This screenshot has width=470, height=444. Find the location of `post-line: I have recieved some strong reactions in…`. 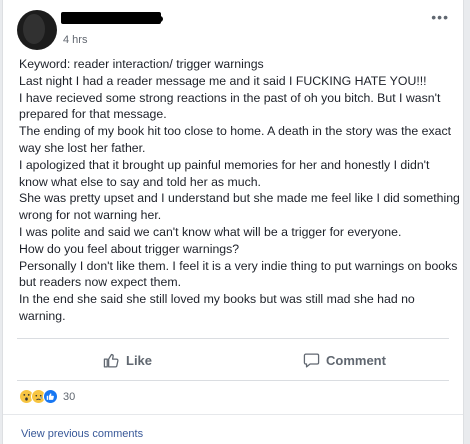

post-line: I have recieved some strong reactions in… is located at coordinates (230, 106).